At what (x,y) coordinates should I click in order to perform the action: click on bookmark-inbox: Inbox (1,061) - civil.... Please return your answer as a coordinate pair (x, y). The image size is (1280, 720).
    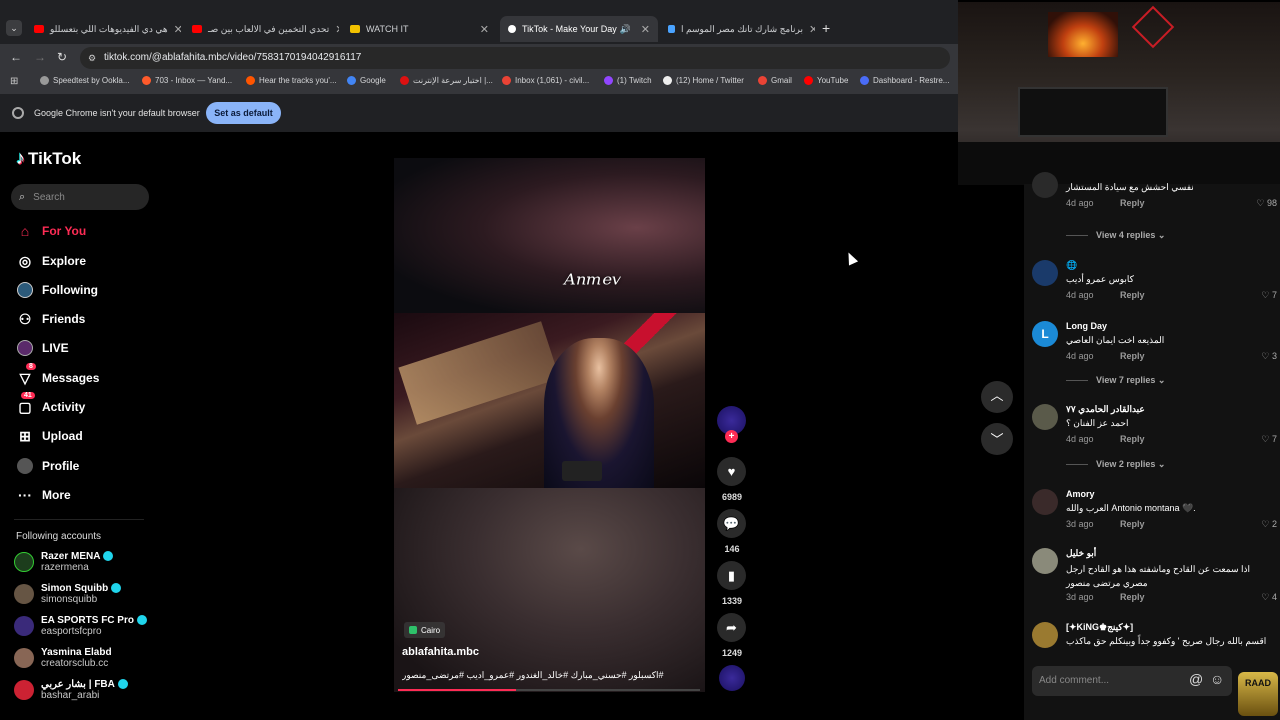
    Looking at the image, I should click on (545, 80).